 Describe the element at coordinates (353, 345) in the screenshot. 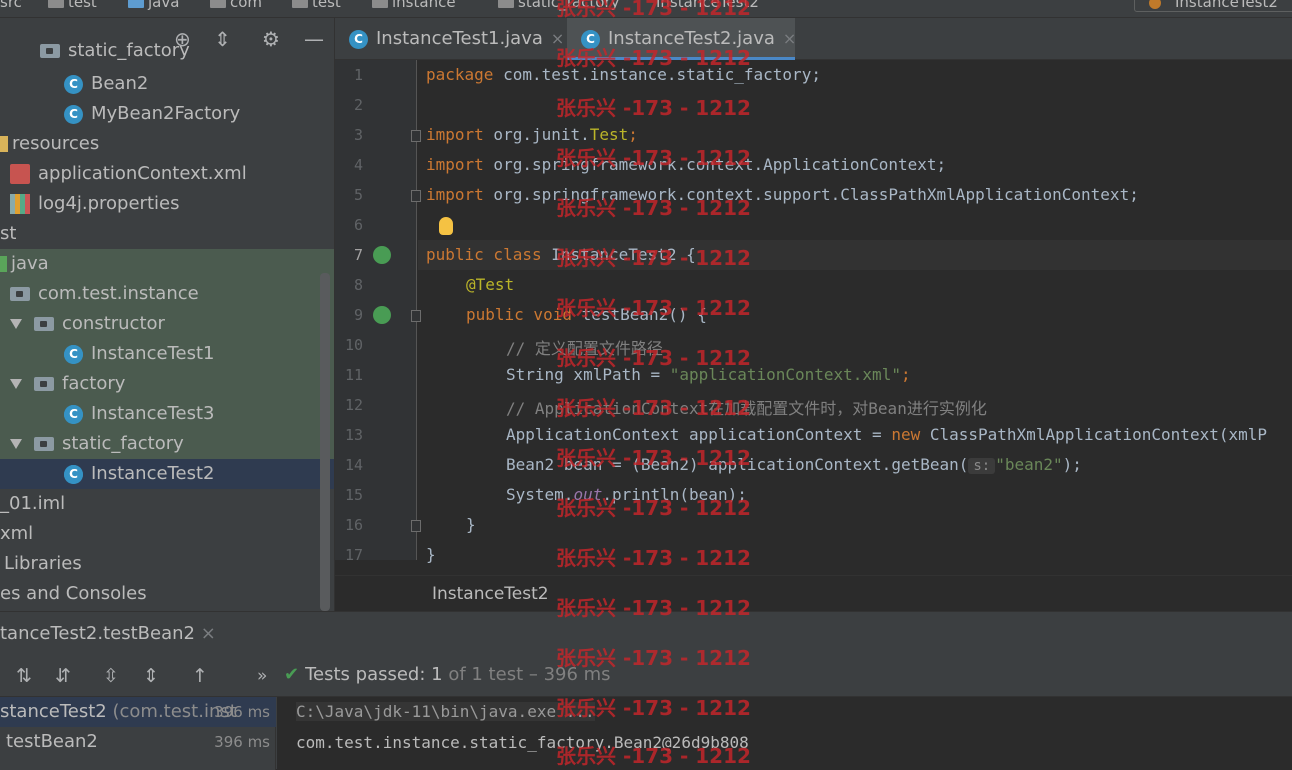

I see `line-number: 10` at that location.